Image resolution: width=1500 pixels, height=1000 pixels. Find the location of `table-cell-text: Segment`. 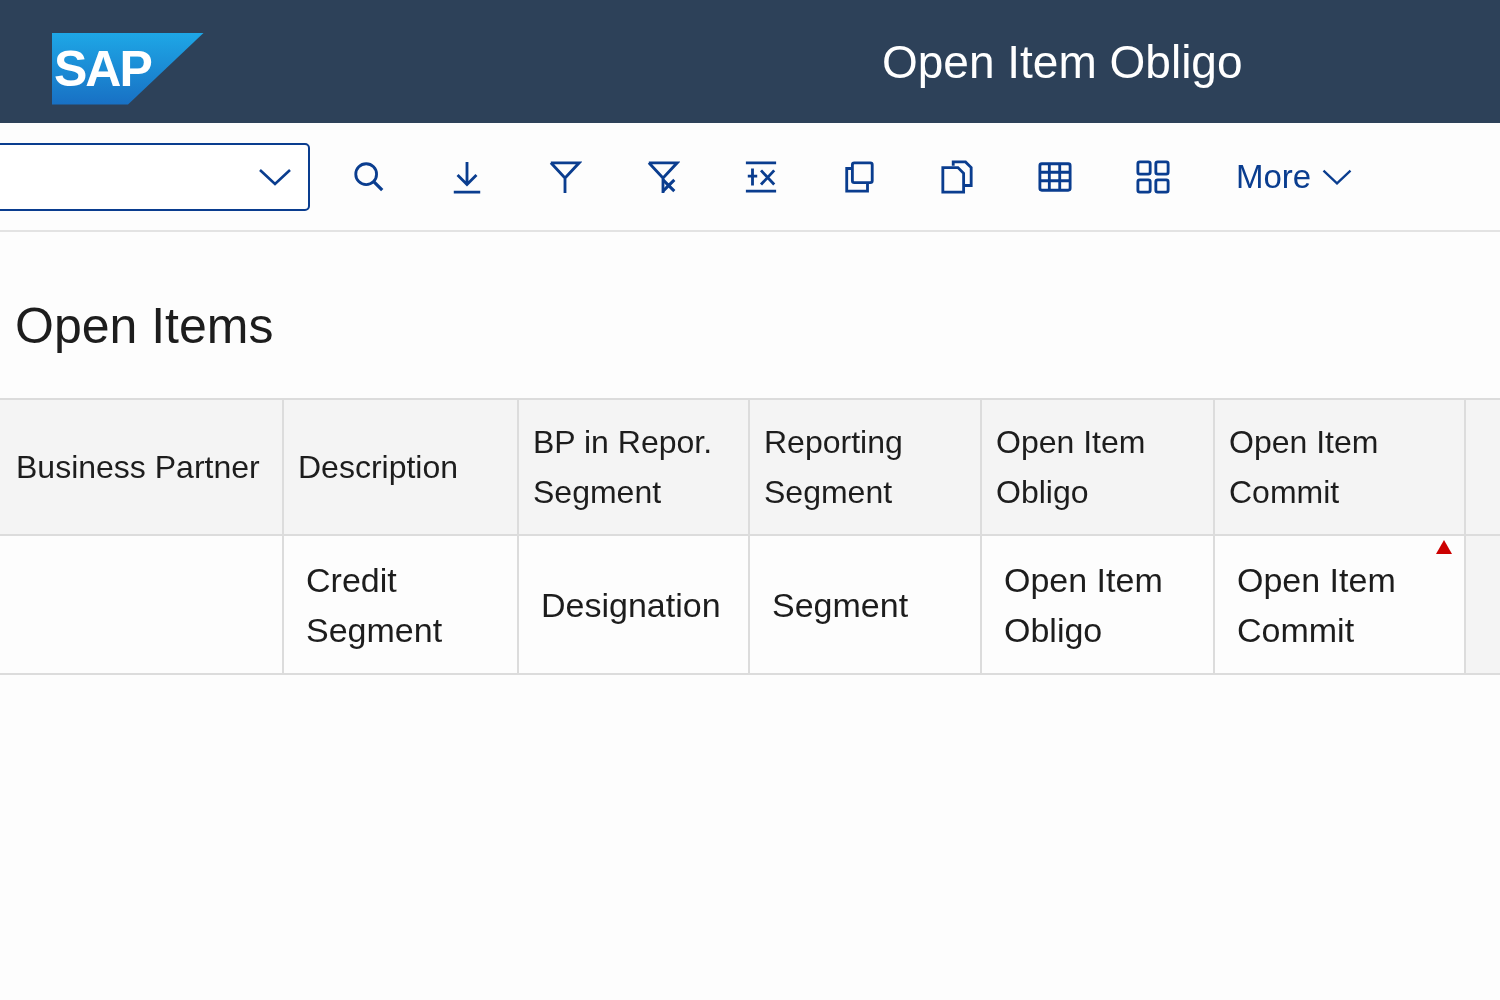

table-cell-text: Segment is located at coordinates (840, 605).